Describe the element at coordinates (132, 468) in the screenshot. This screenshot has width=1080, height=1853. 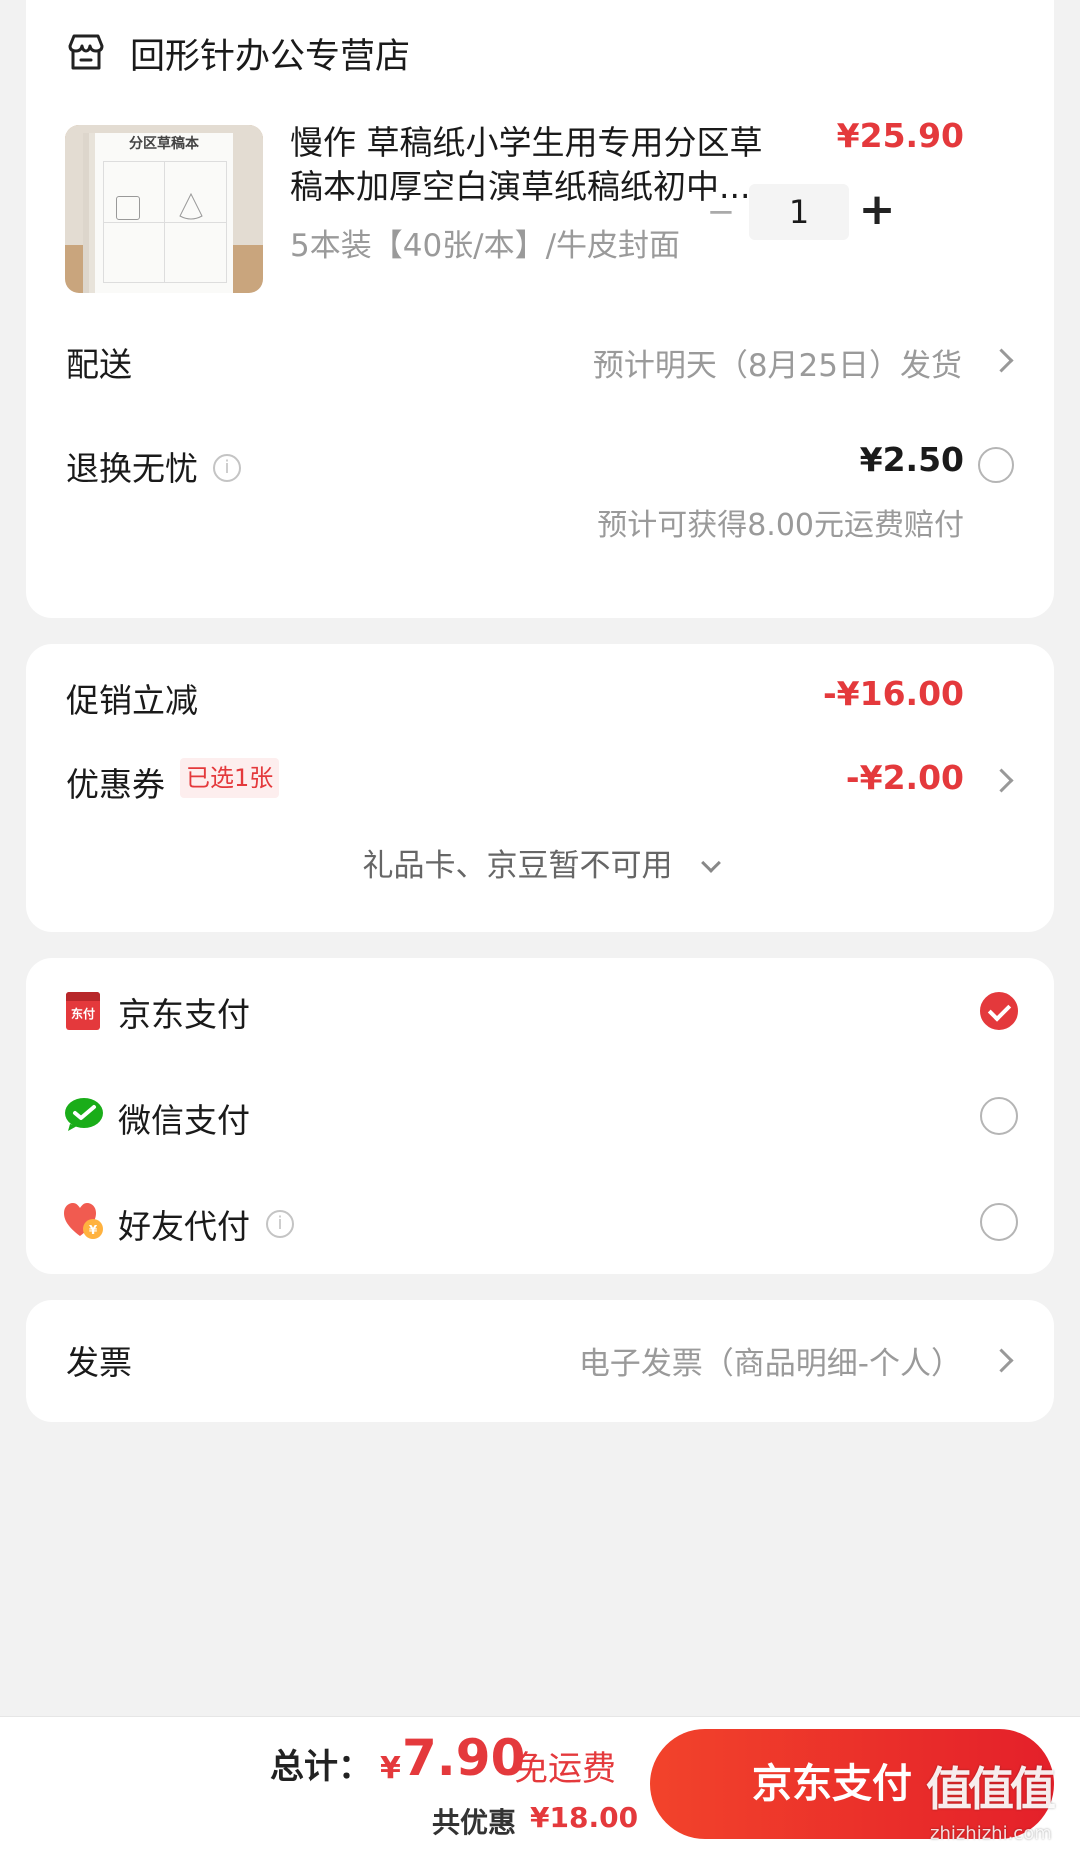
I see `return-service-label: 退换无忧` at that location.